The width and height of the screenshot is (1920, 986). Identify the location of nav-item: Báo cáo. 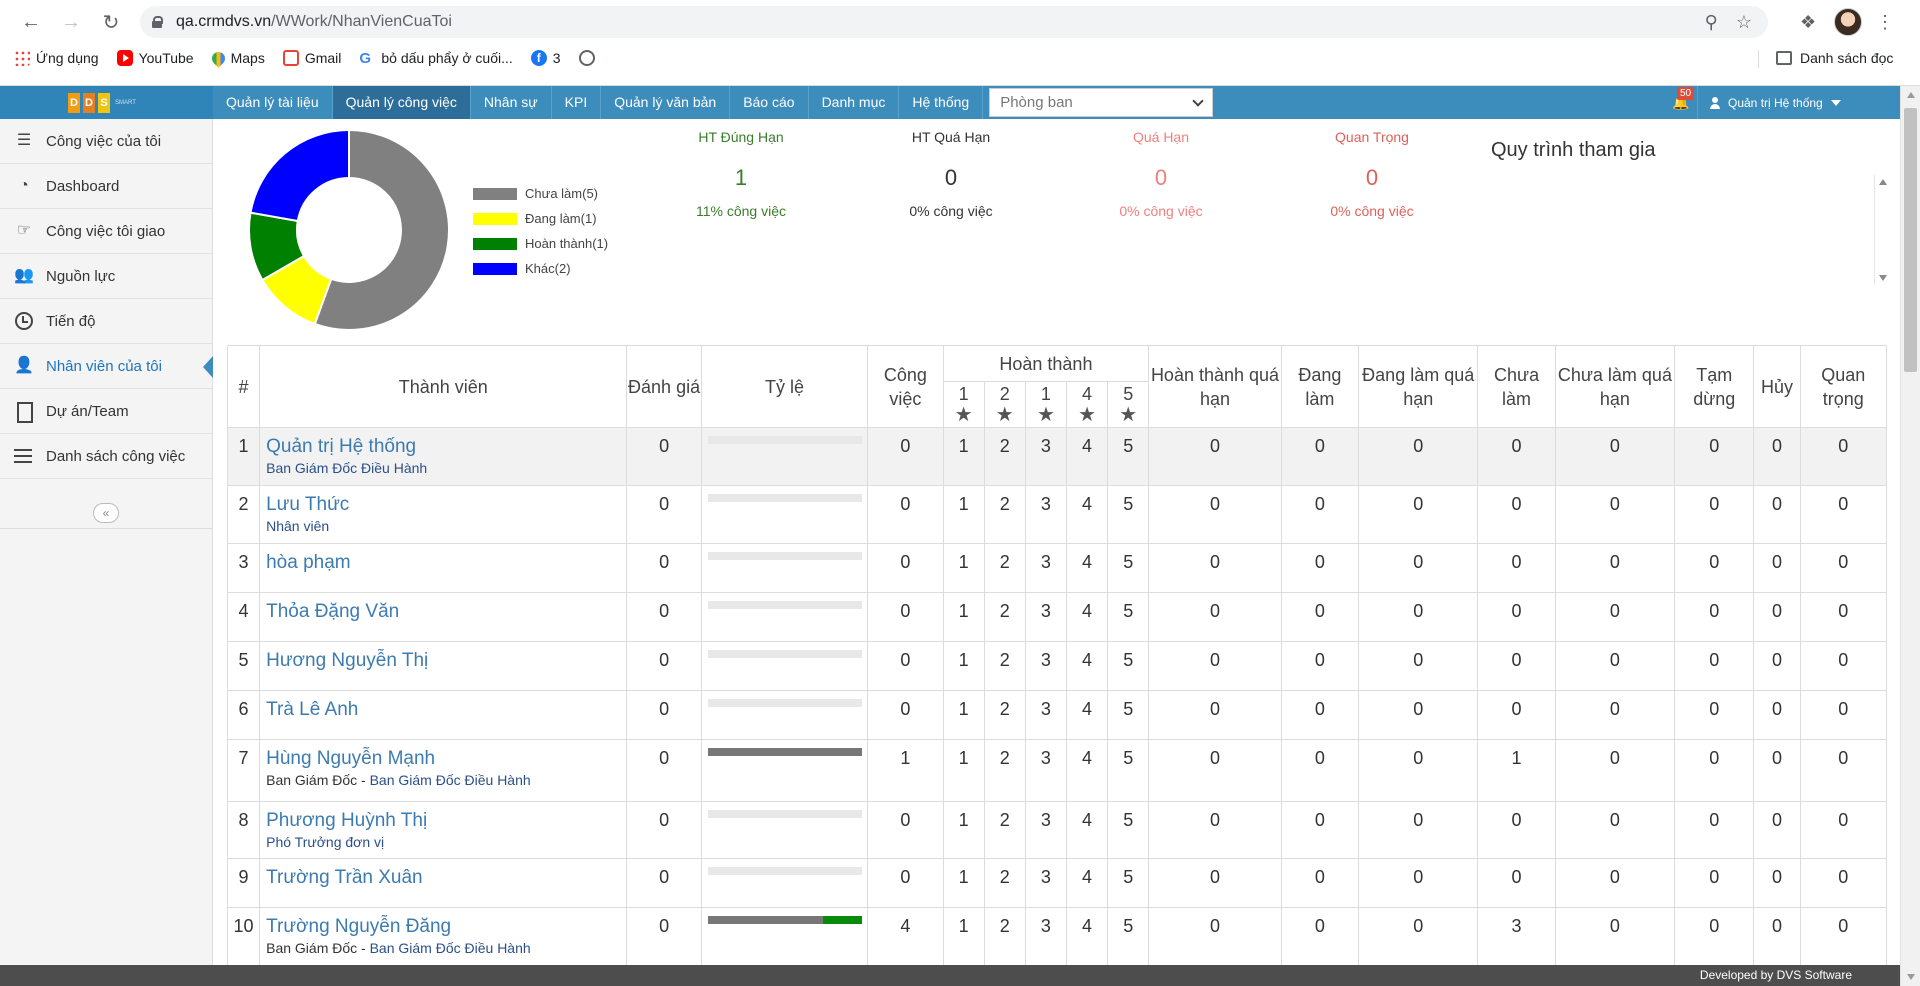
(769, 102).